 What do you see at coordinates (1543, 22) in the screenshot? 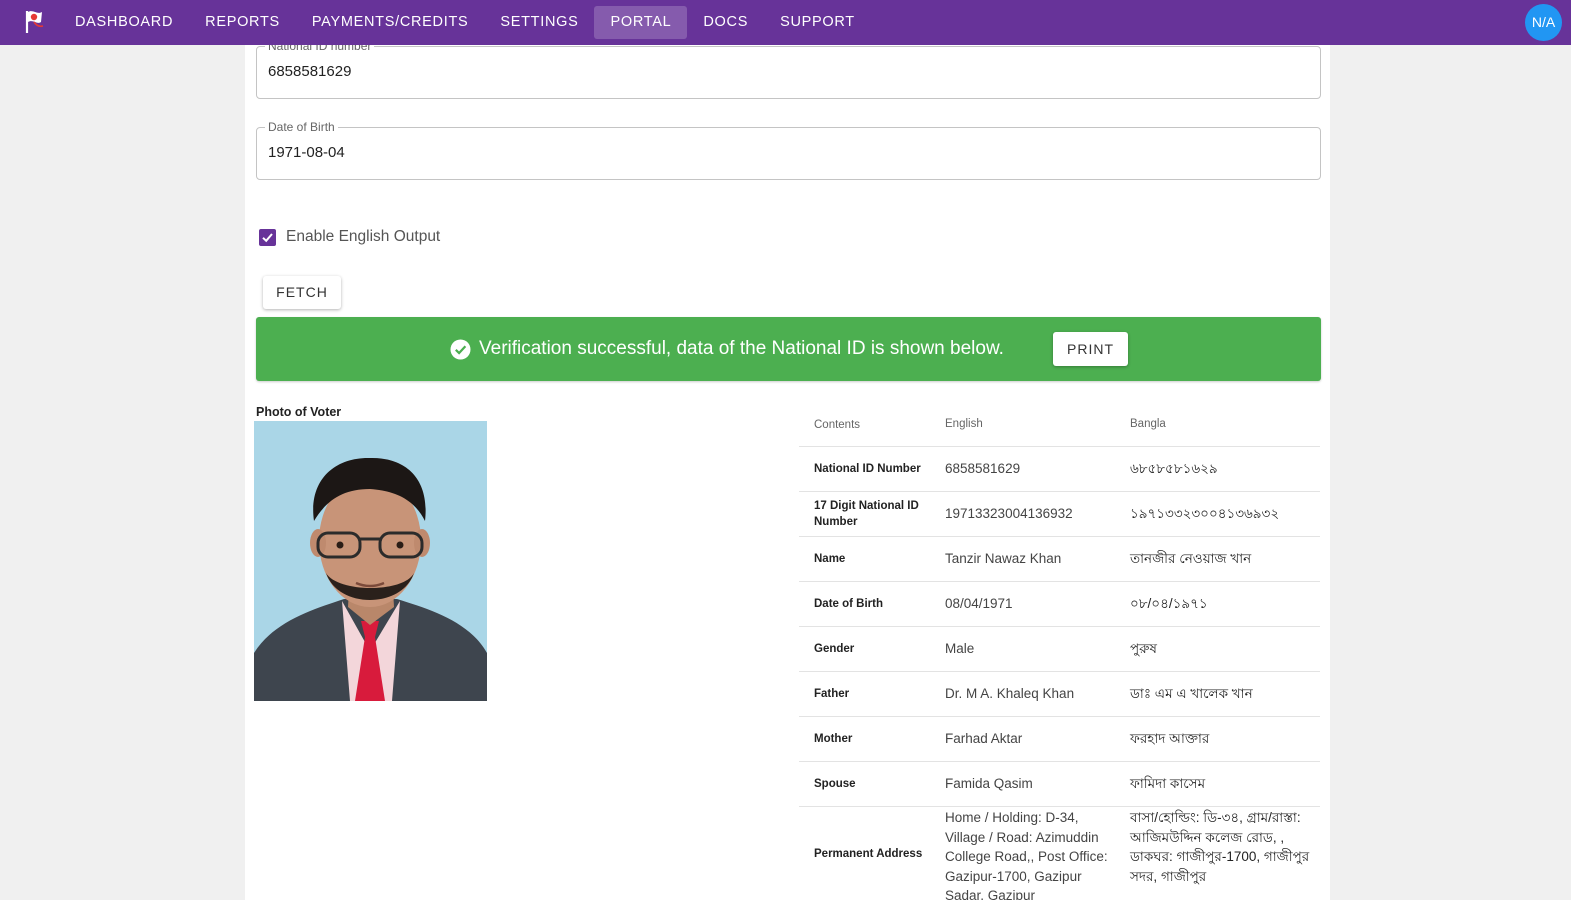
I see `user-avatar: N/A` at bounding box center [1543, 22].